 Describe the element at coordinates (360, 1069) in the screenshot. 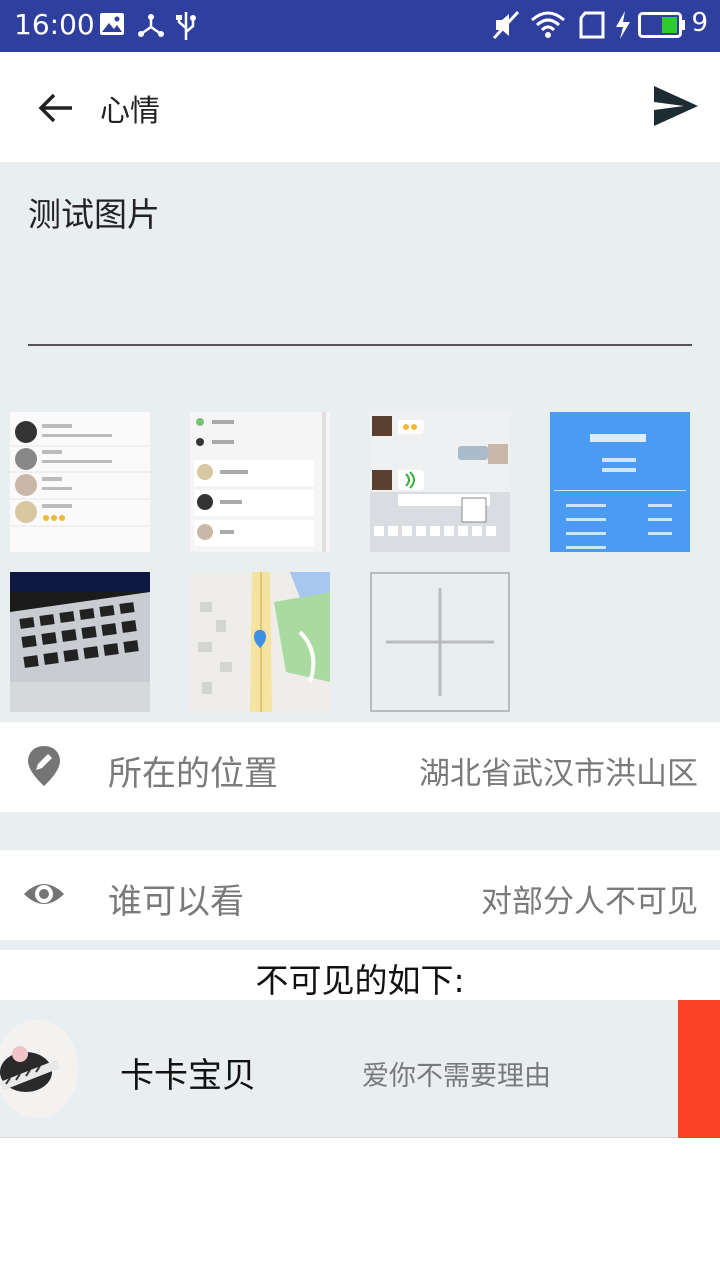

I see `list-item: 卡卡宝贝 爱你不需要理由` at that location.